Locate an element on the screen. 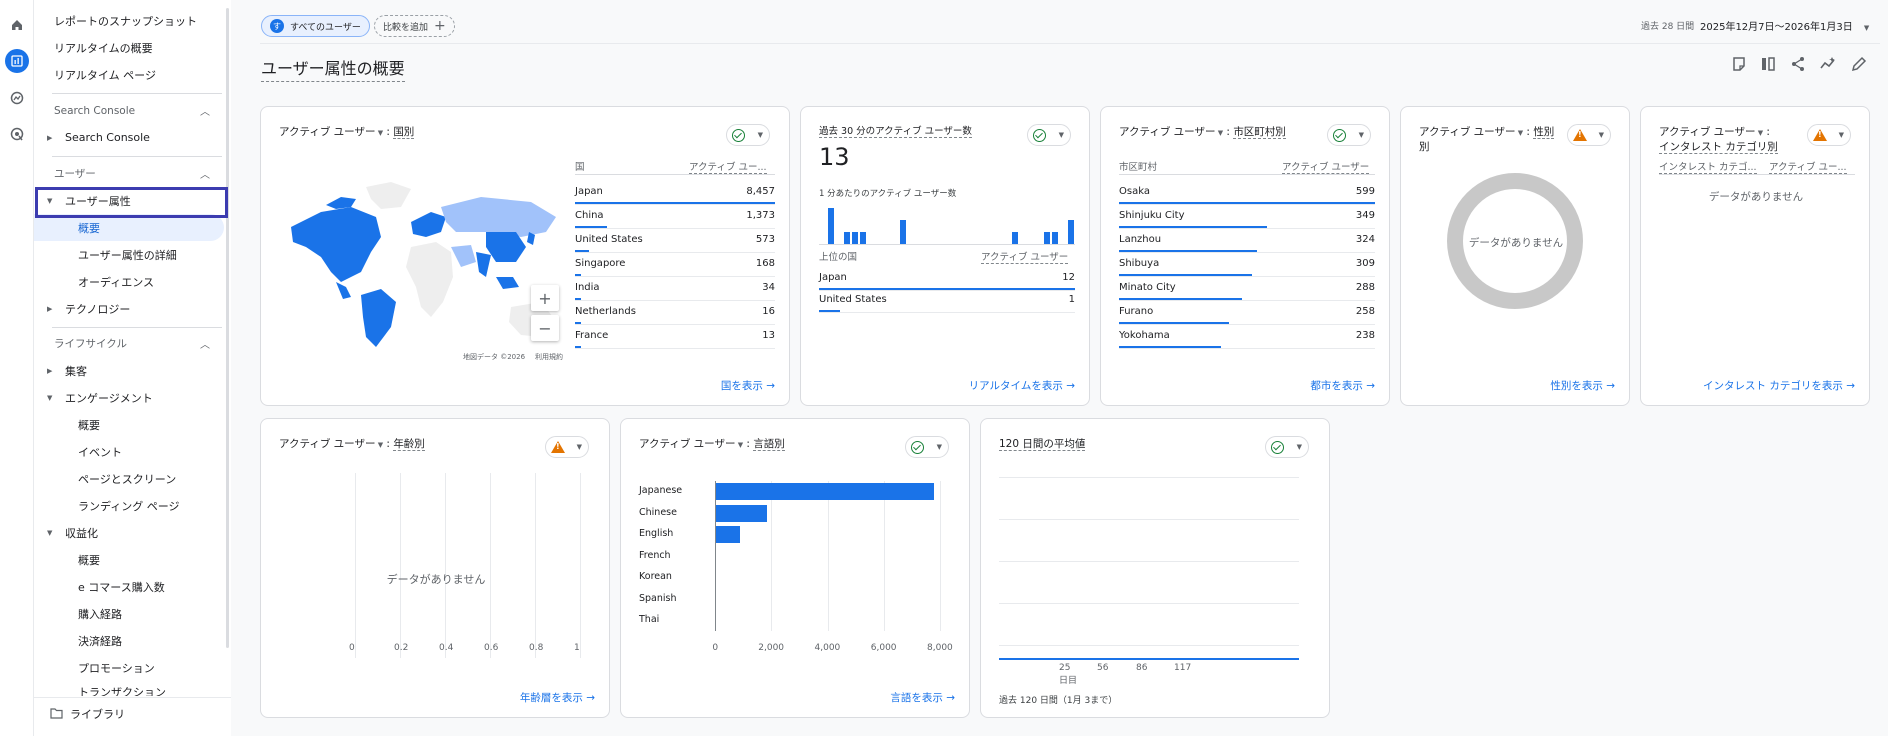  view-realtime-link: リアルタイムを表示 → is located at coordinates (1022, 385).